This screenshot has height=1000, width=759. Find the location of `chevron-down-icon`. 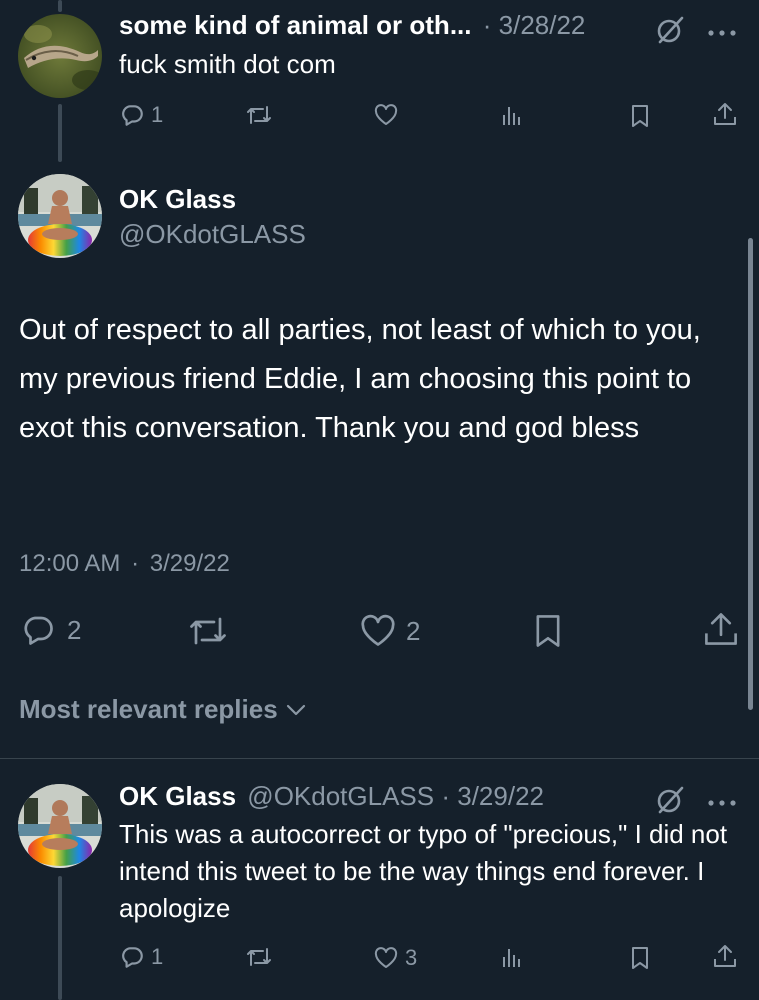

chevron-down-icon is located at coordinates (295, 709).